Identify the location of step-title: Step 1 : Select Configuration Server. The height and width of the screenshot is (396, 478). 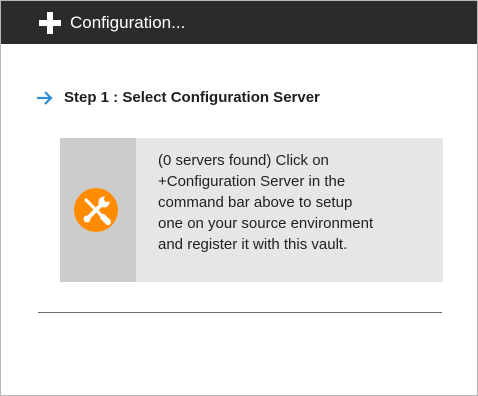
(192, 97).